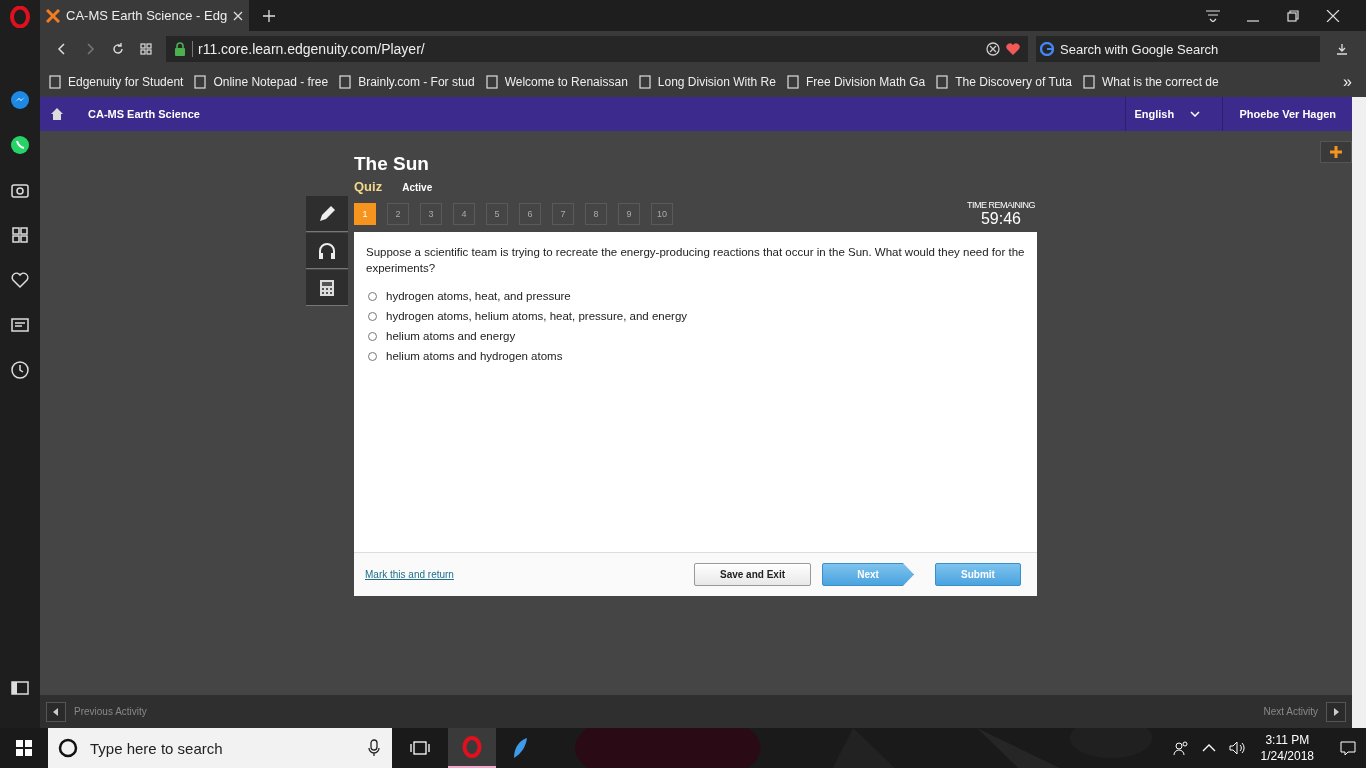 The width and height of the screenshot is (1366, 768). Describe the element at coordinates (1213, 15) in the screenshot. I see `tab-menu-icon` at that location.